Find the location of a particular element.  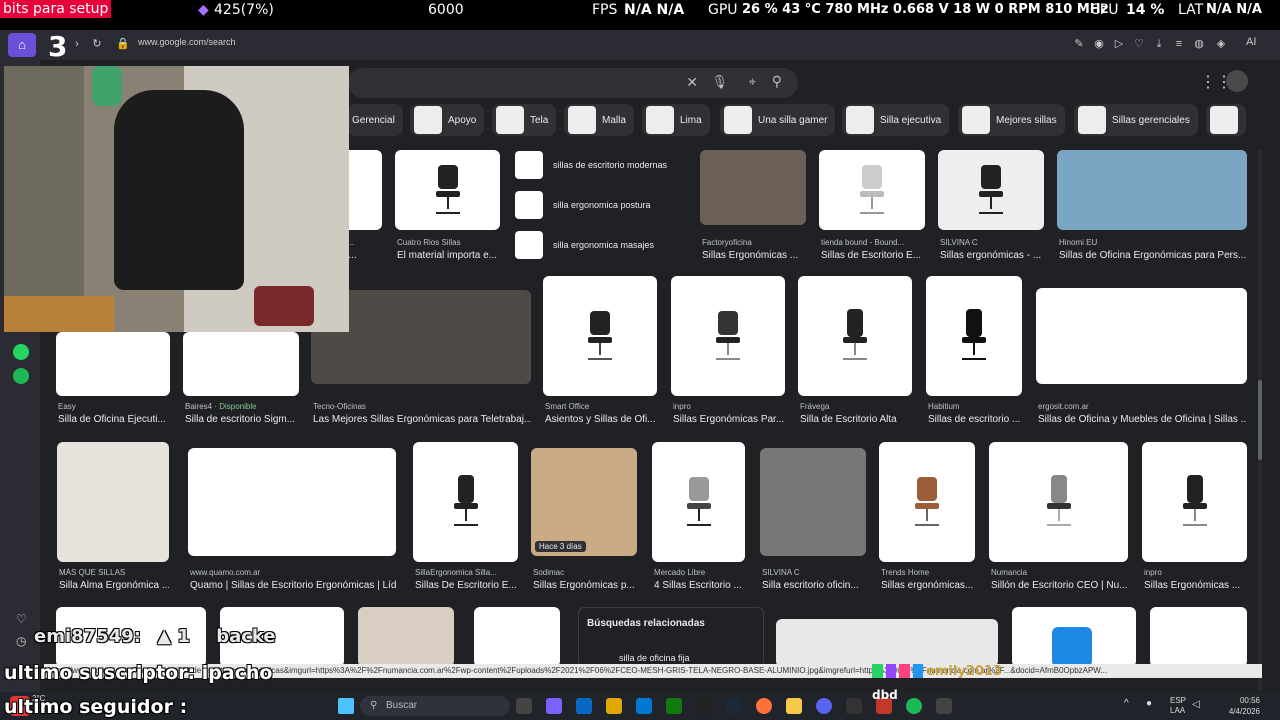

chip-malla: Malla is located at coordinates (599, 120).